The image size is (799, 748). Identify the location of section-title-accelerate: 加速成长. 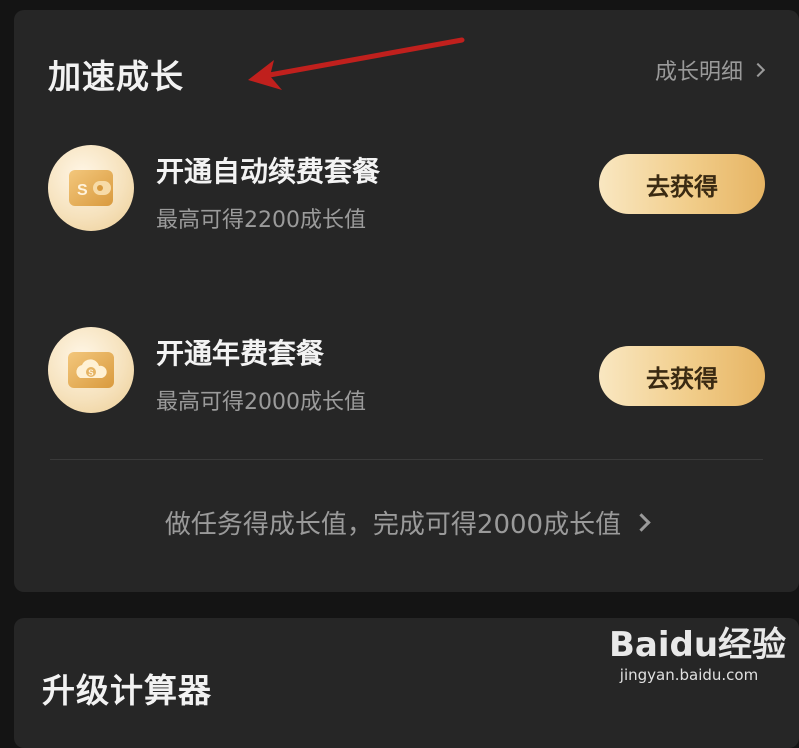
(116, 76).